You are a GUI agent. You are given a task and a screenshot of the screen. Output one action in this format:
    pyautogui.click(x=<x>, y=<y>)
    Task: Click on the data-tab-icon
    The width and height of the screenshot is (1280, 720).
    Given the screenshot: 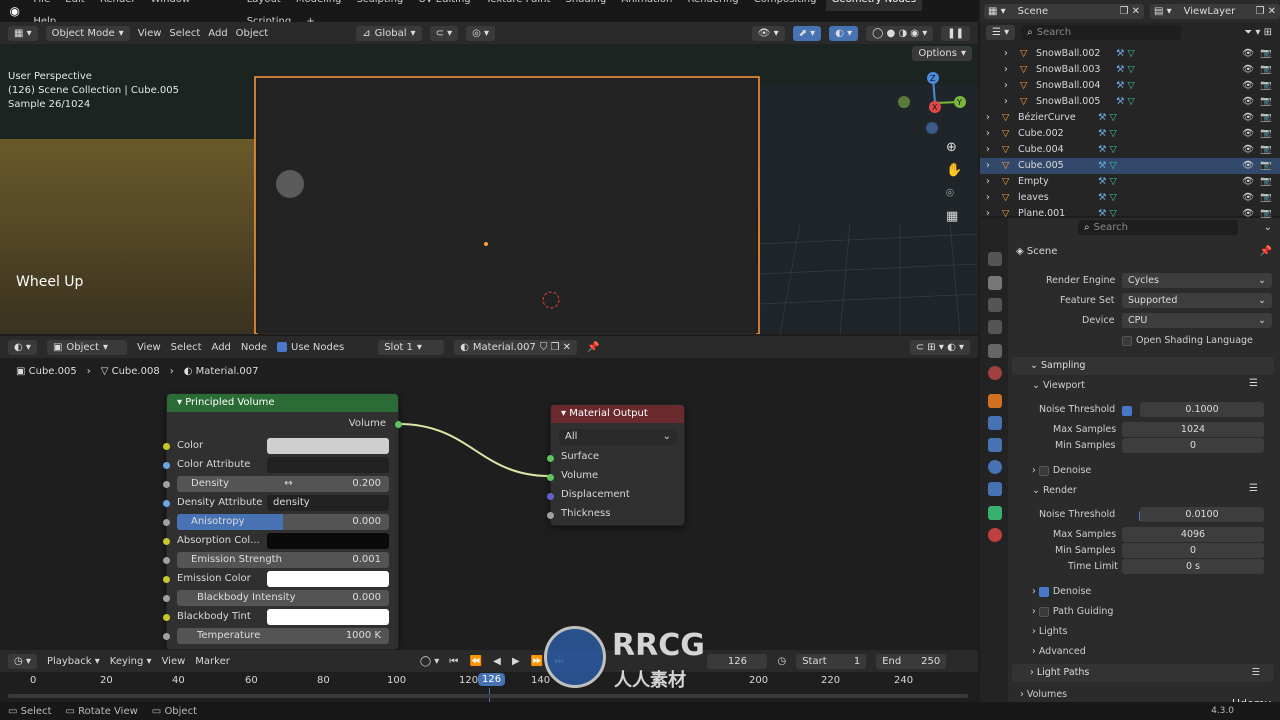 What is the action you would take?
    pyautogui.click(x=995, y=513)
    